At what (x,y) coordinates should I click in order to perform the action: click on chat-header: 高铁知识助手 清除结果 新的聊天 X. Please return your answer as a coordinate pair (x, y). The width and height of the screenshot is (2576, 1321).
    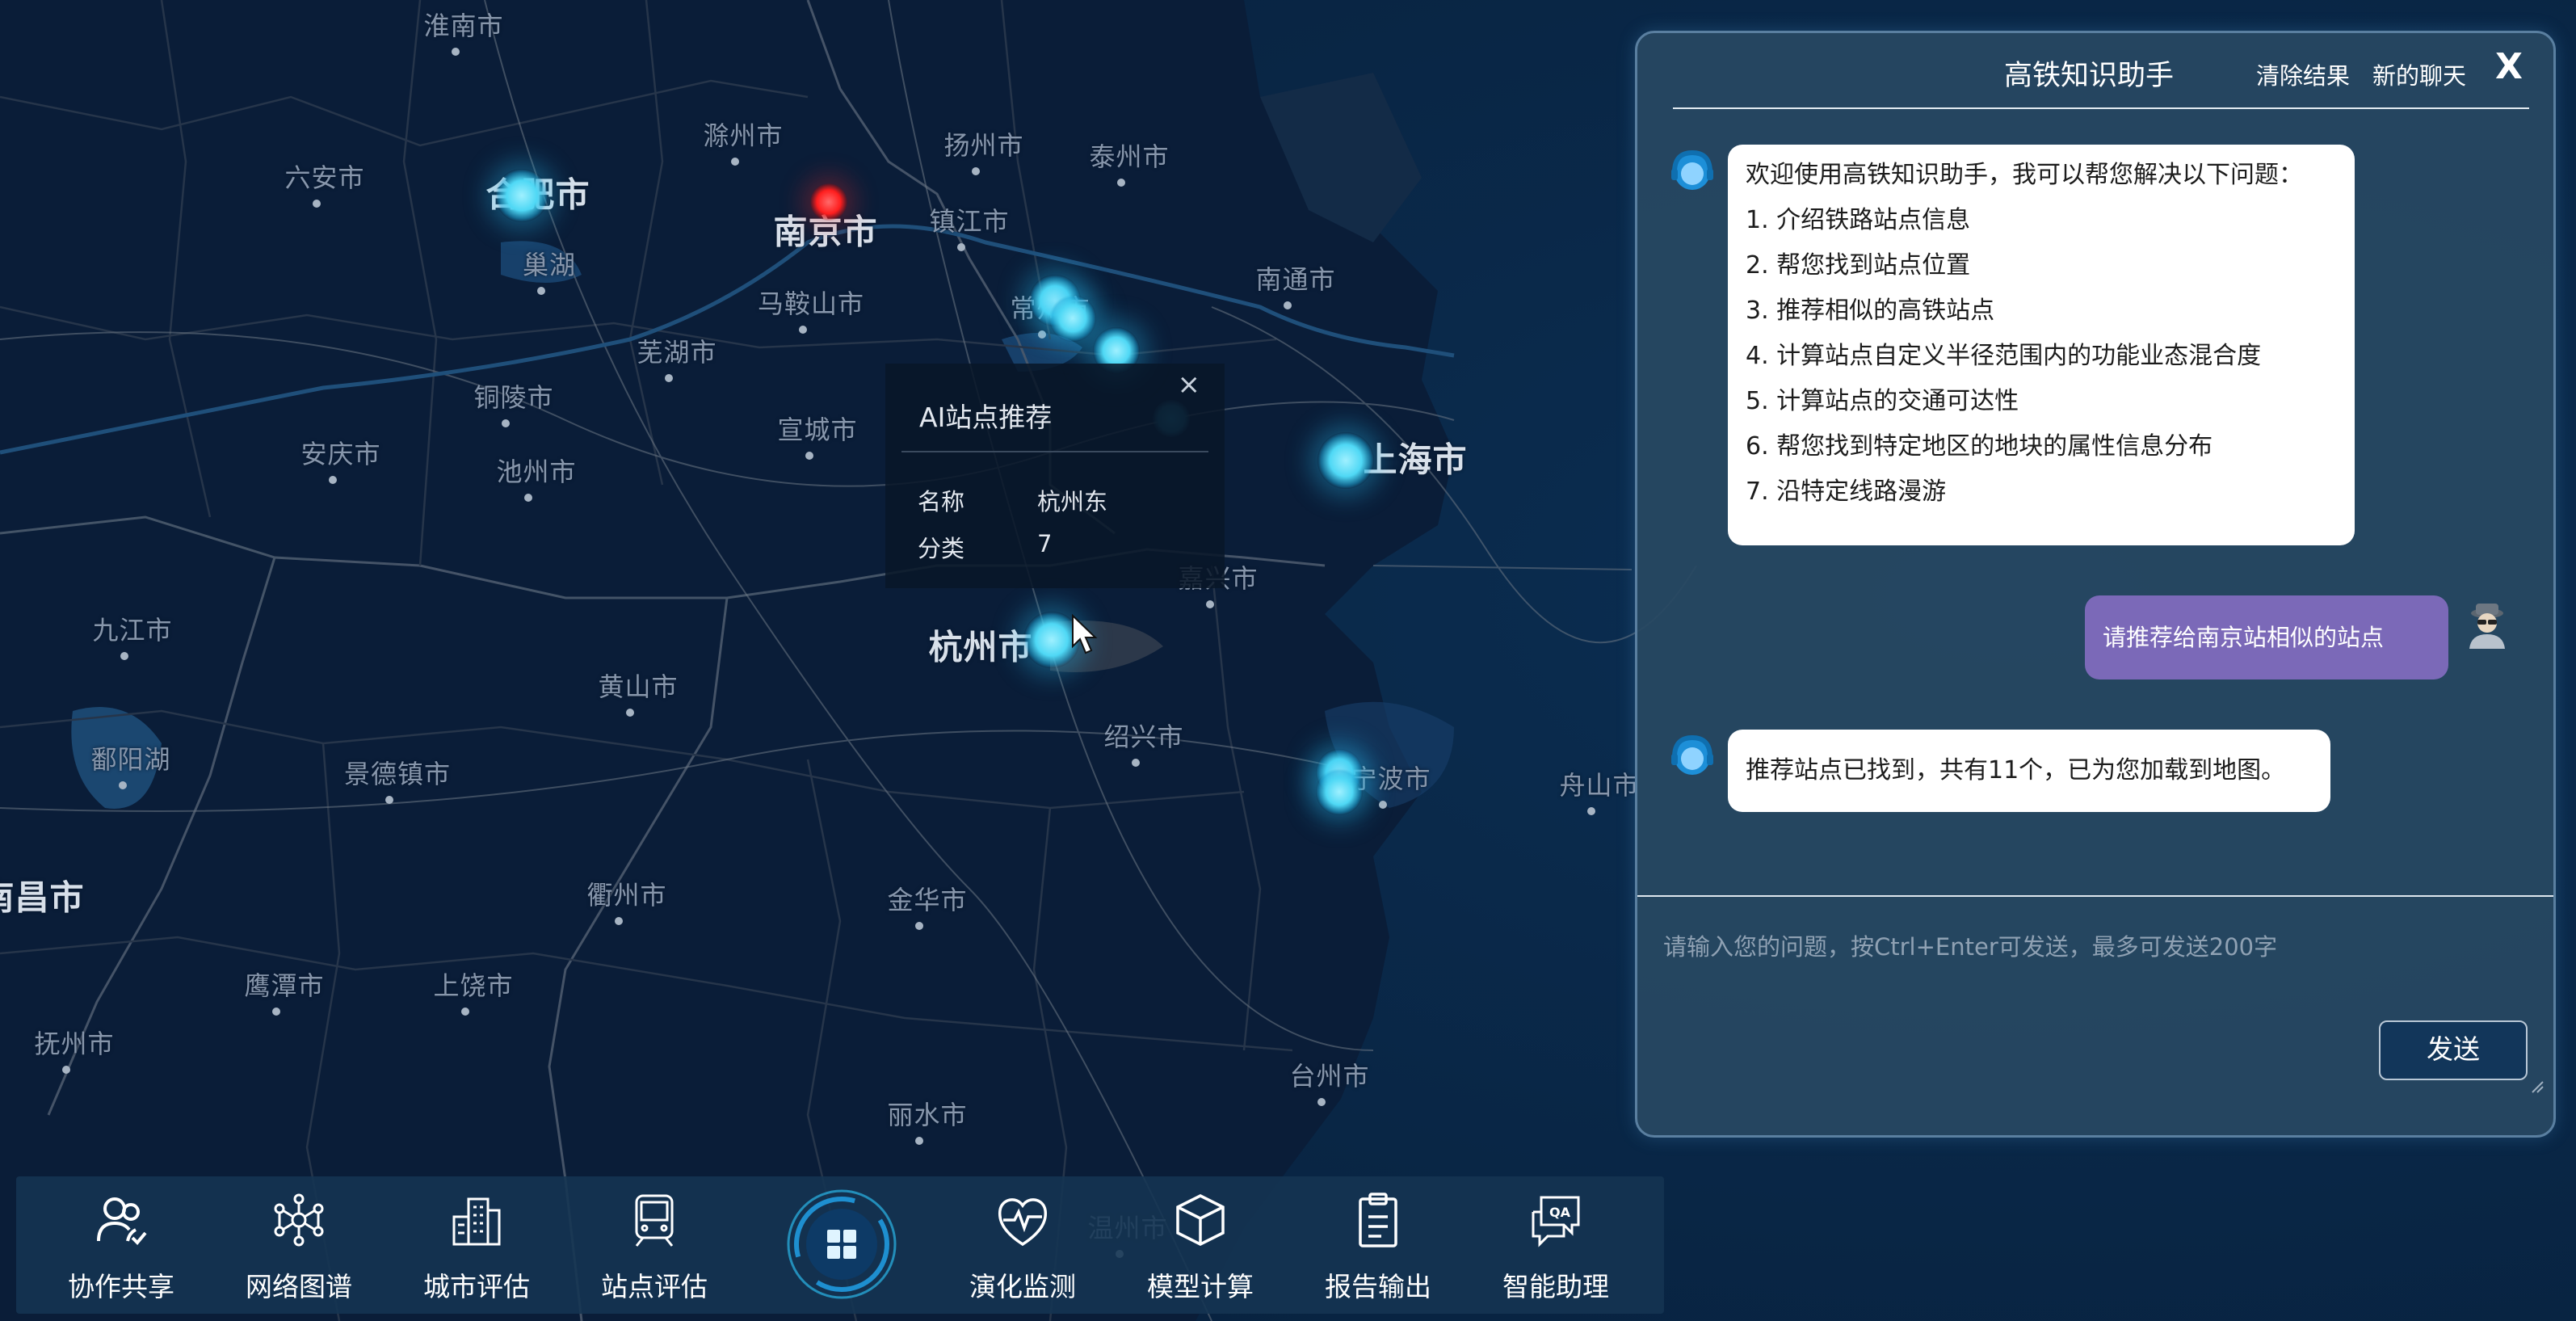
    Looking at the image, I should click on (2095, 70).